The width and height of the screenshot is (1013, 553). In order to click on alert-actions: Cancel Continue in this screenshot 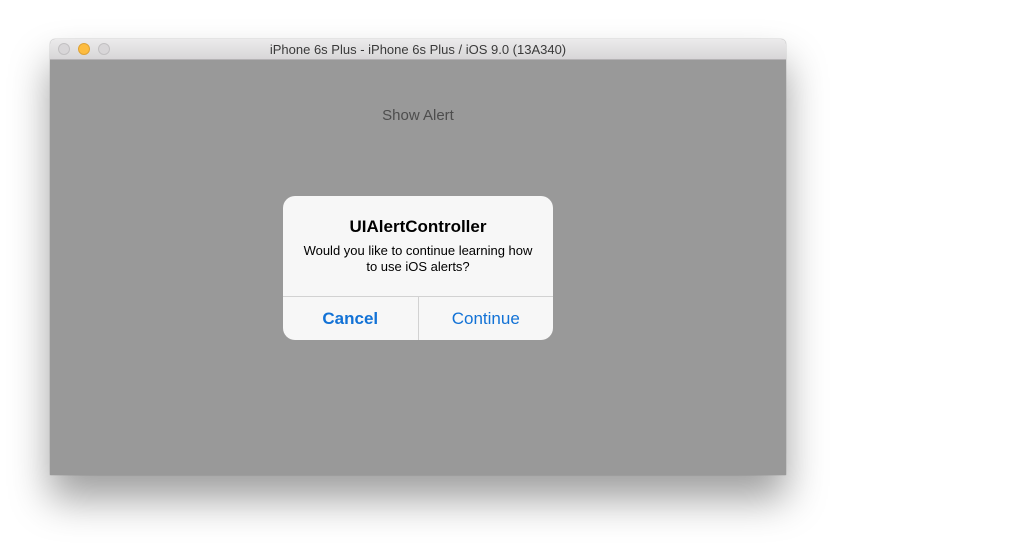, I will do `click(418, 318)`.